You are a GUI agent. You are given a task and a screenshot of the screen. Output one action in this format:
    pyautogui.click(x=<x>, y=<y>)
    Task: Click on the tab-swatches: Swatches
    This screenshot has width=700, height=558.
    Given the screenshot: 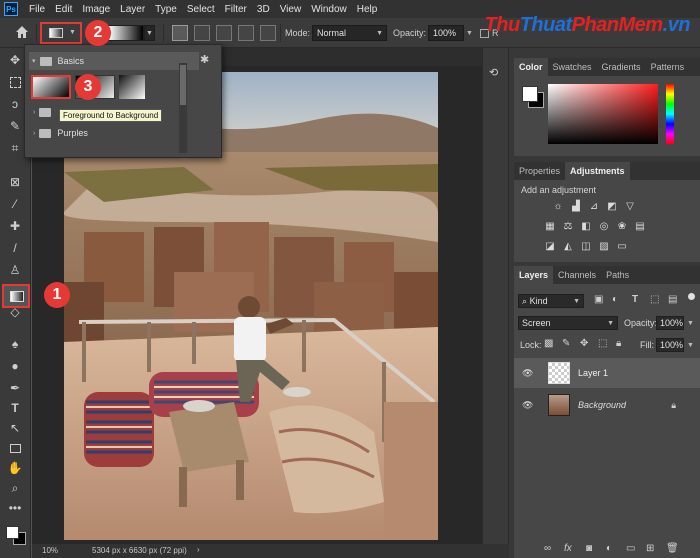 What is the action you would take?
    pyautogui.click(x=572, y=67)
    